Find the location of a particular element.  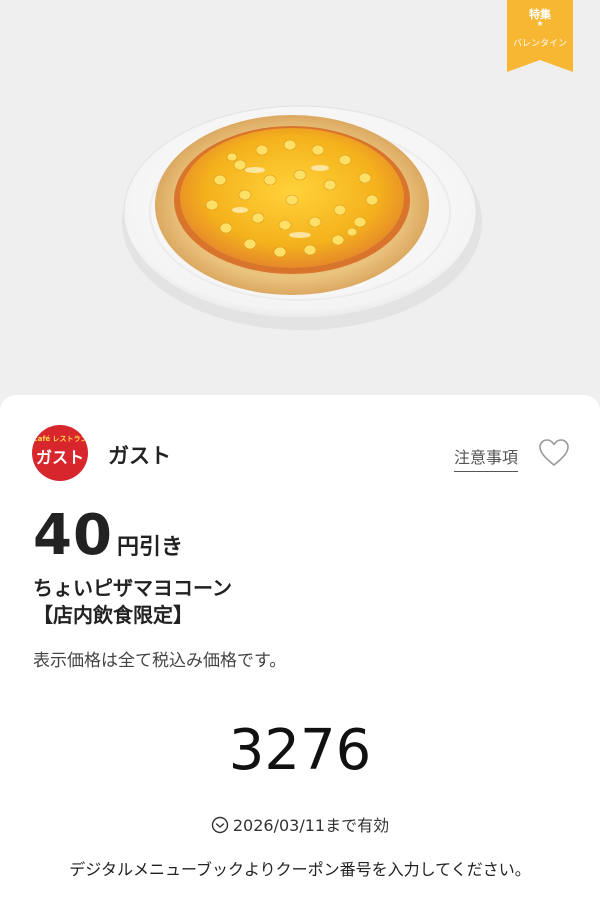

tax-note: 表示価格は全て税込み価格です。 is located at coordinates (160, 661).